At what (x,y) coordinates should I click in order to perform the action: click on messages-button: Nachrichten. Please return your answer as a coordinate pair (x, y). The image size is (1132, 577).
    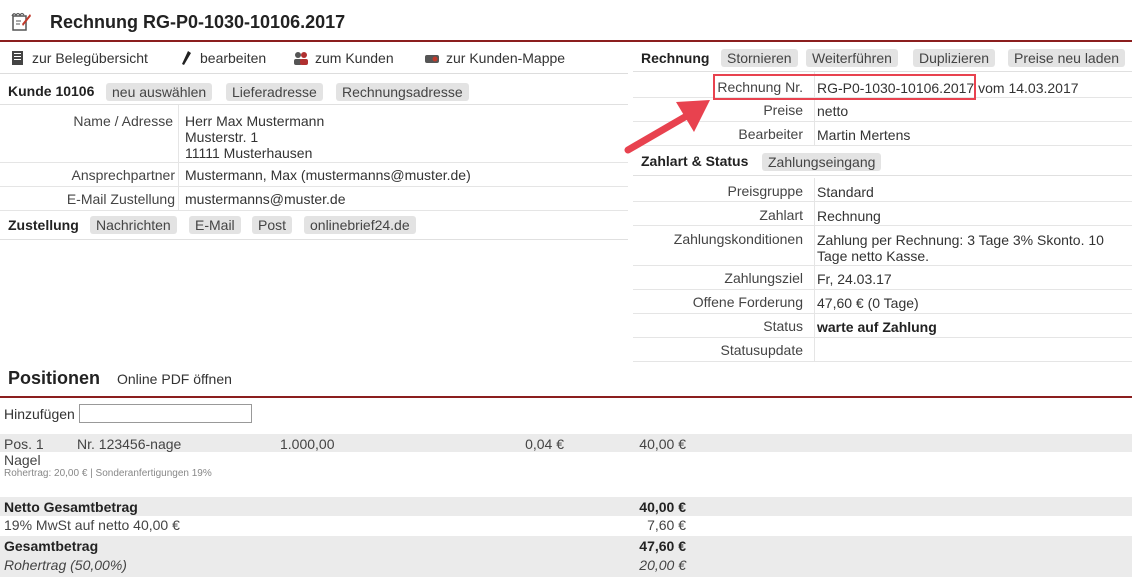
    Looking at the image, I should click on (133, 225).